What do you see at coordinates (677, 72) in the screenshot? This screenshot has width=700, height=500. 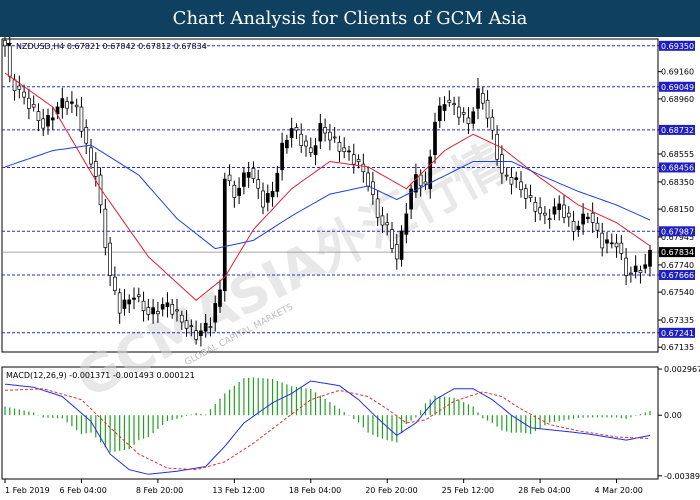 I see `price-tick-label: 0.69160` at bounding box center [677, 72].